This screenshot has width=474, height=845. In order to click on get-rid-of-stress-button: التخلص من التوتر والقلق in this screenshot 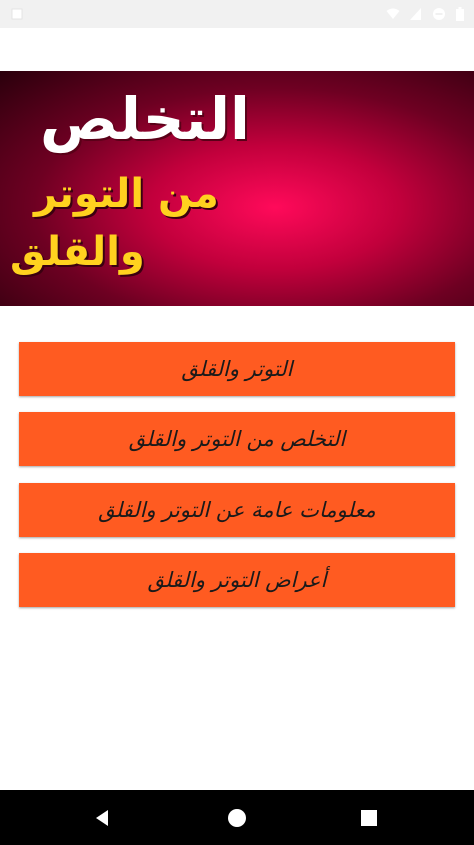, I will do `click(237, 439)`.